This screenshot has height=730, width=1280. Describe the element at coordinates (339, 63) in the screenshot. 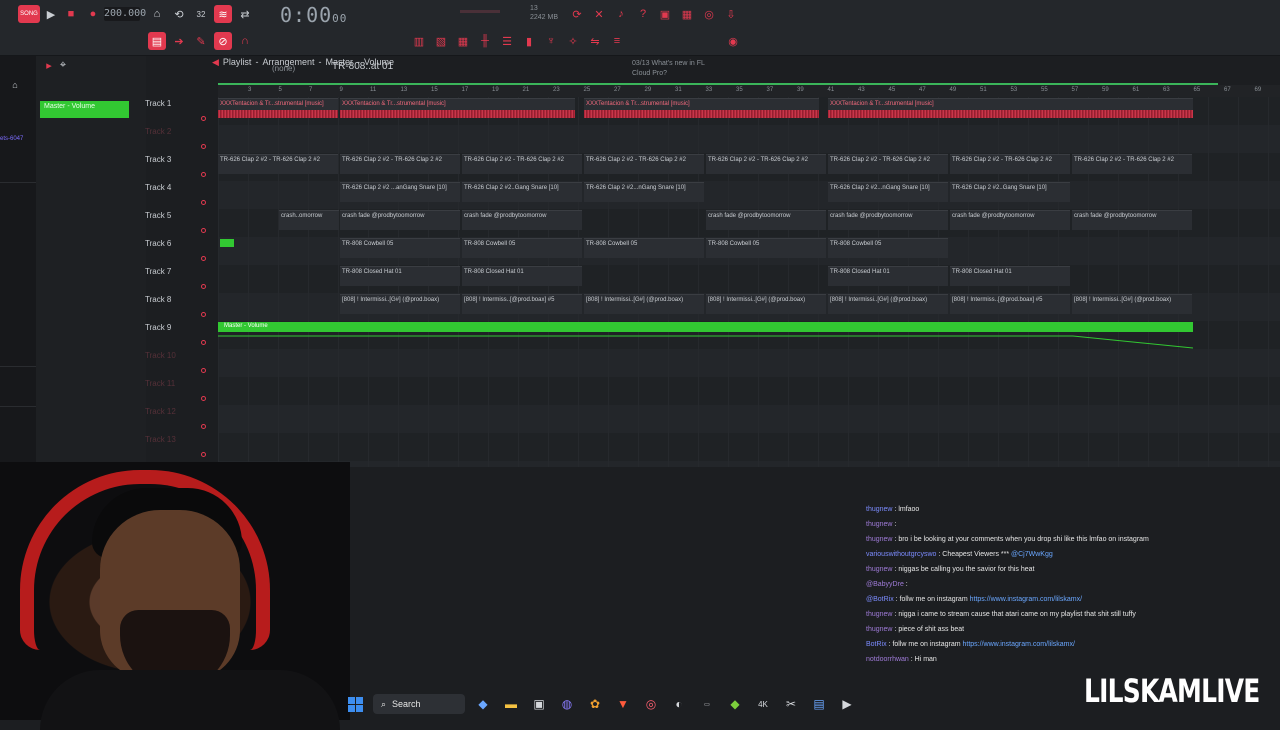

I see `breadcrumb-item: Master` at that location.